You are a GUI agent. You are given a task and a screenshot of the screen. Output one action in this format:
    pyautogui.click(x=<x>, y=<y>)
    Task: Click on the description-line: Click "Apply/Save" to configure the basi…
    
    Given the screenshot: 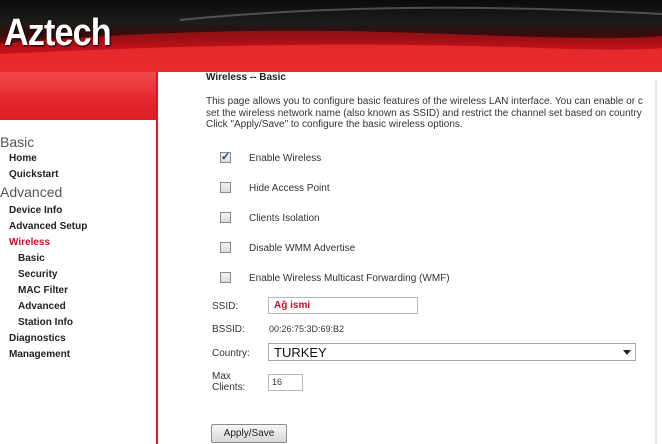 What is the action you would take?
    pyautogui.click(x=334, y=124)
    